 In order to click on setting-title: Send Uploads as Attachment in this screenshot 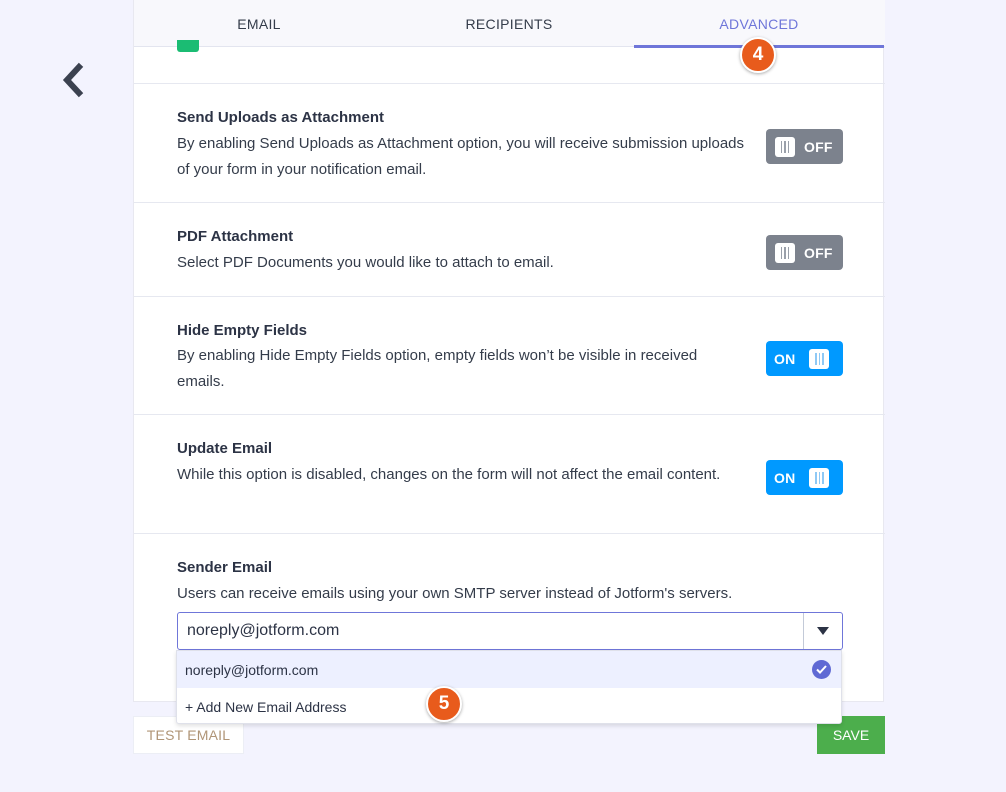, I will do `click(280, 117)`.